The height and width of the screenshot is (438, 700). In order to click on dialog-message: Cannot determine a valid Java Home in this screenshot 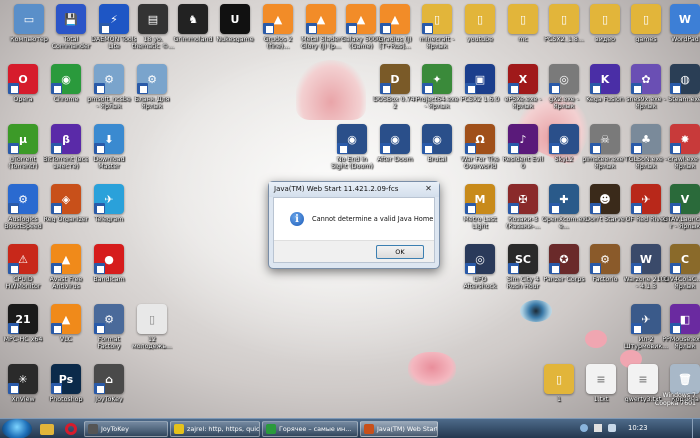, I will do `click(373, 219)`.